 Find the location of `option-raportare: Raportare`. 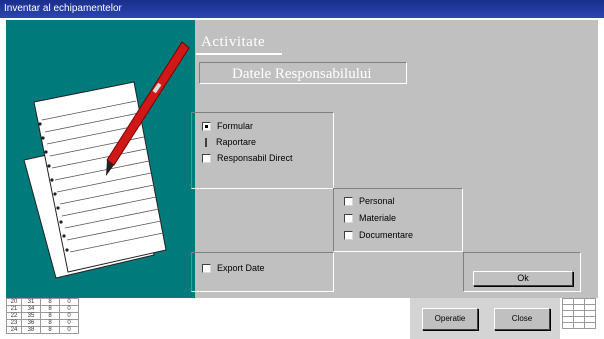

option-raportare: Raportare is located at coordinates (229, 142).